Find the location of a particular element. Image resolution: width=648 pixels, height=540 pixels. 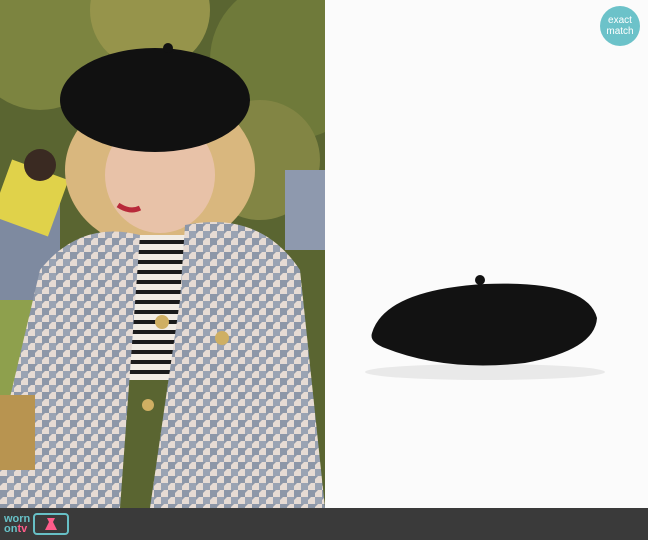

tv-dress-icon is located at coordinates (51, 524).